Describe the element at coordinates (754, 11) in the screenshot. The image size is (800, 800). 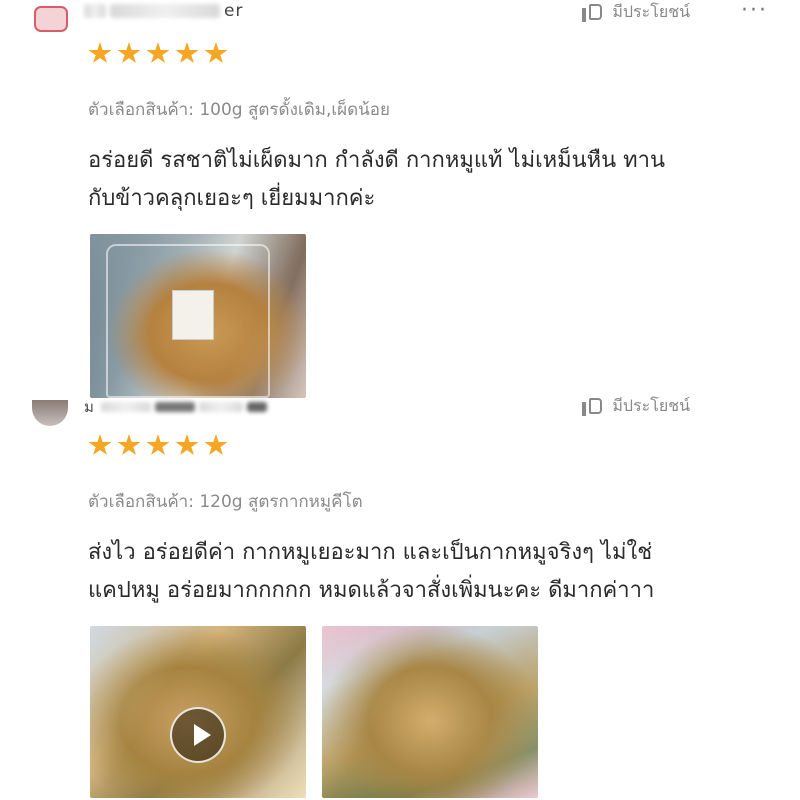
I see `more-dots-icon: ···` at that location.